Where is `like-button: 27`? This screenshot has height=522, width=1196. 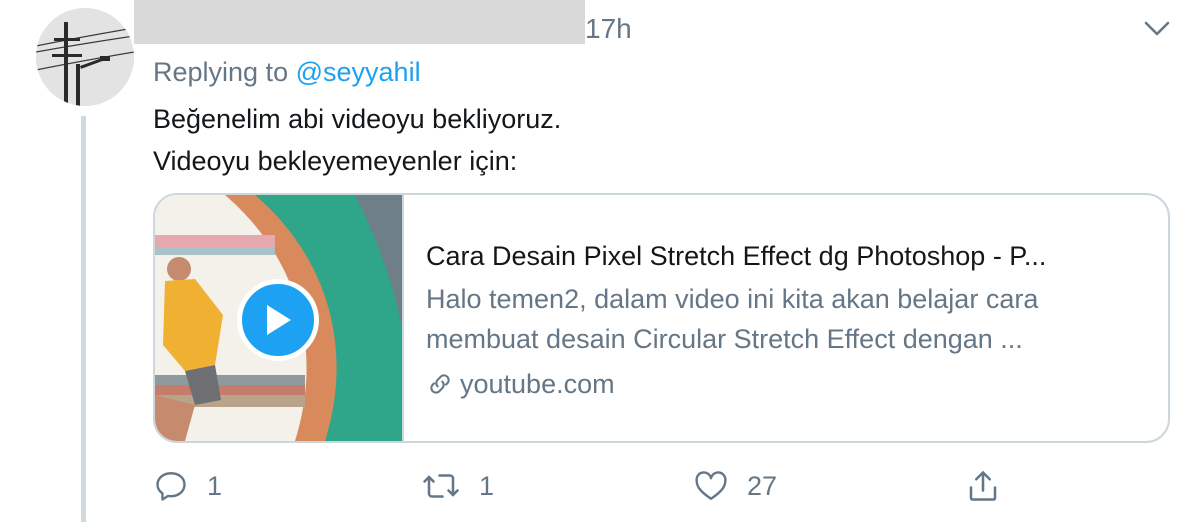
like-button: 27 is located at coordinates (735, 486).